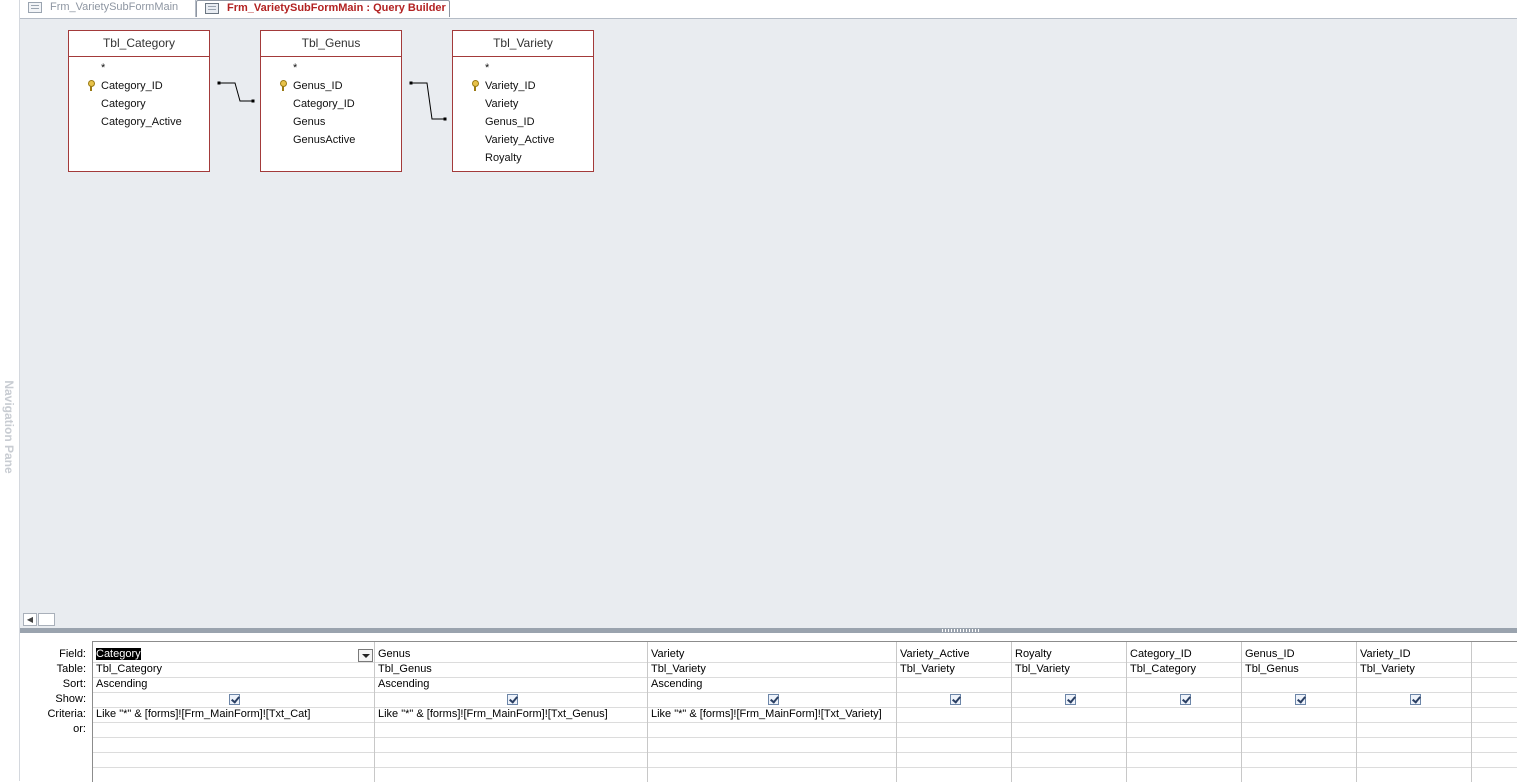  I want to click on field-item: Category_Active, so click(139, 122).